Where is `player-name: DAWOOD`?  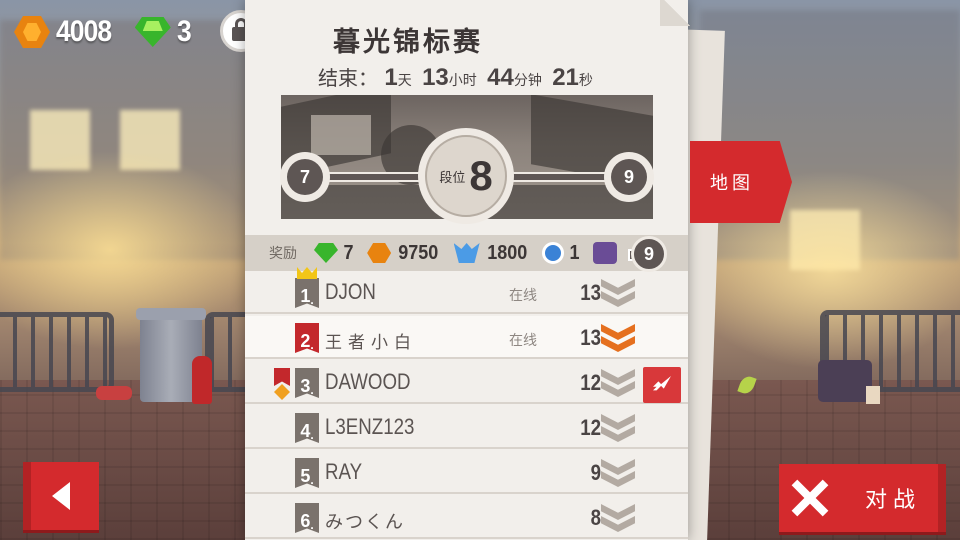
player-name: DAWOOD is located at coordinates (368, 381).